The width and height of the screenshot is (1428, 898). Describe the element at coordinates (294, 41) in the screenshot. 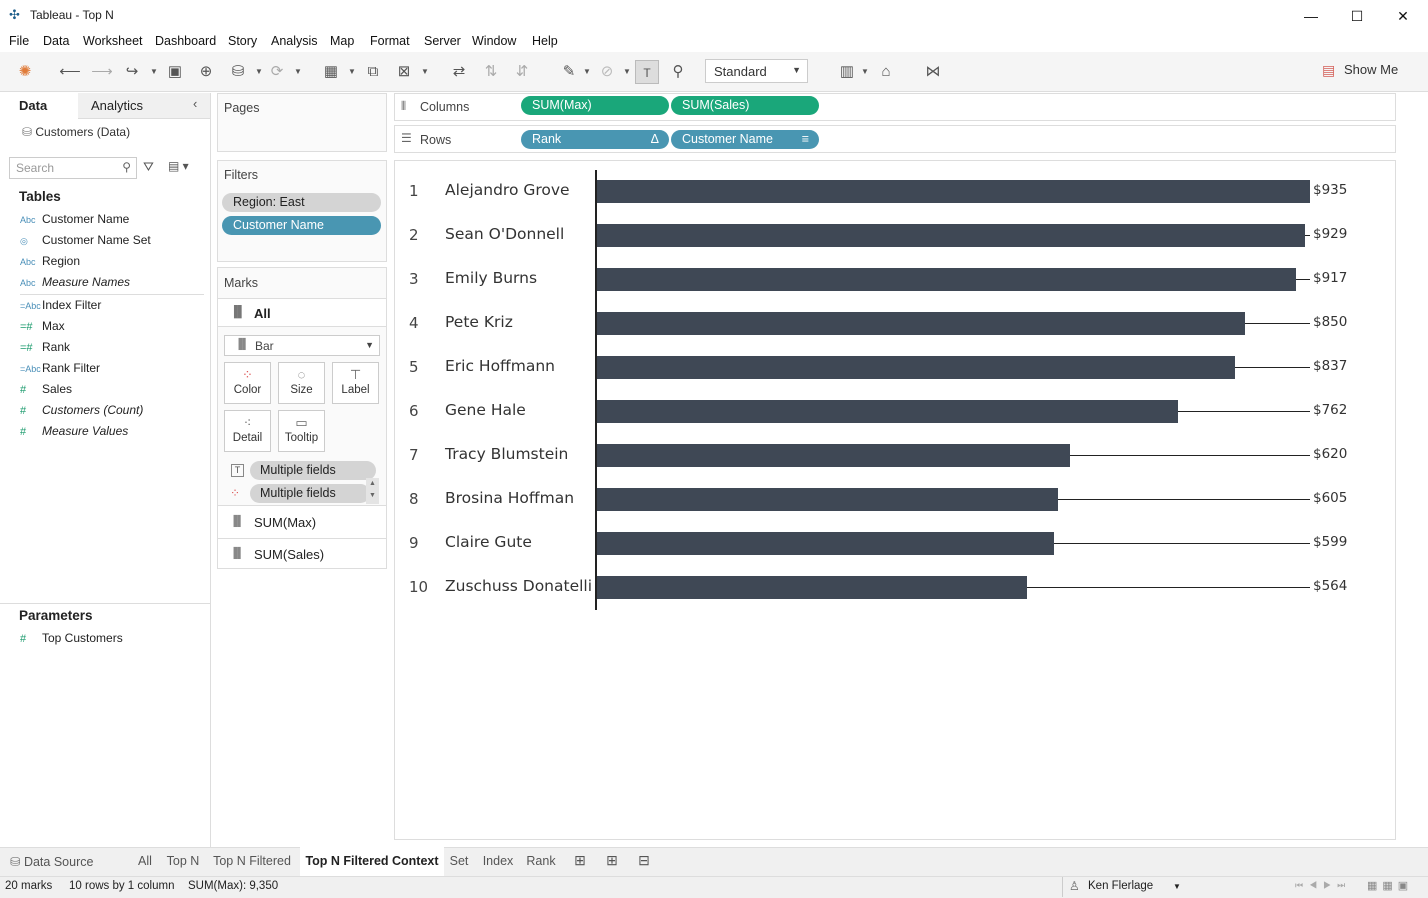

I see `menu-analysis: Analysis` at that location.